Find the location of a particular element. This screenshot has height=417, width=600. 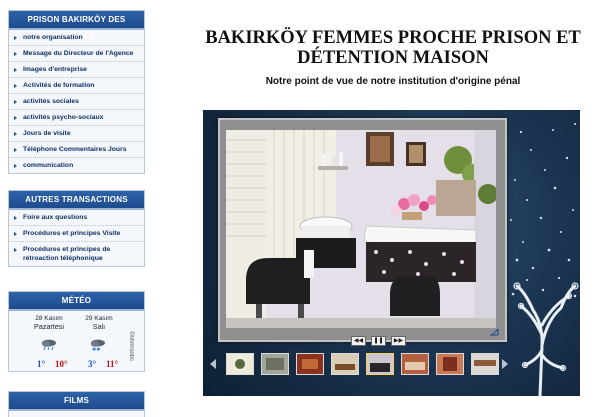

films-title: FILMS is located at coordinates (76, 401).